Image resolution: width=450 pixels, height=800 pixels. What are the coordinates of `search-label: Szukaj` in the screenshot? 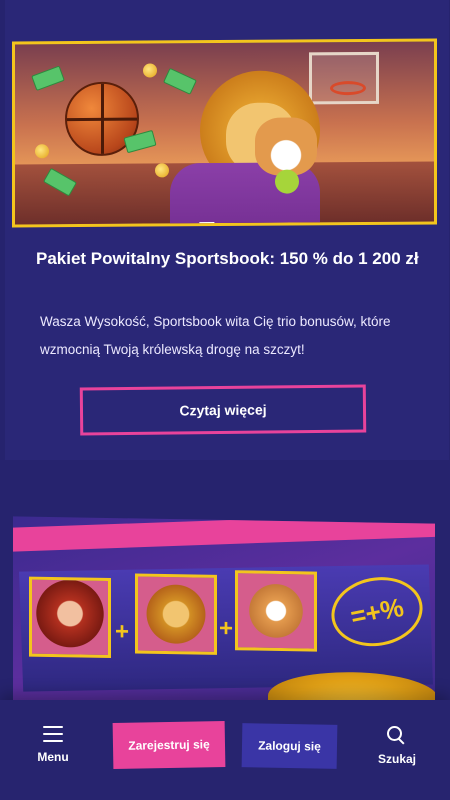 It's located at (396, 759).